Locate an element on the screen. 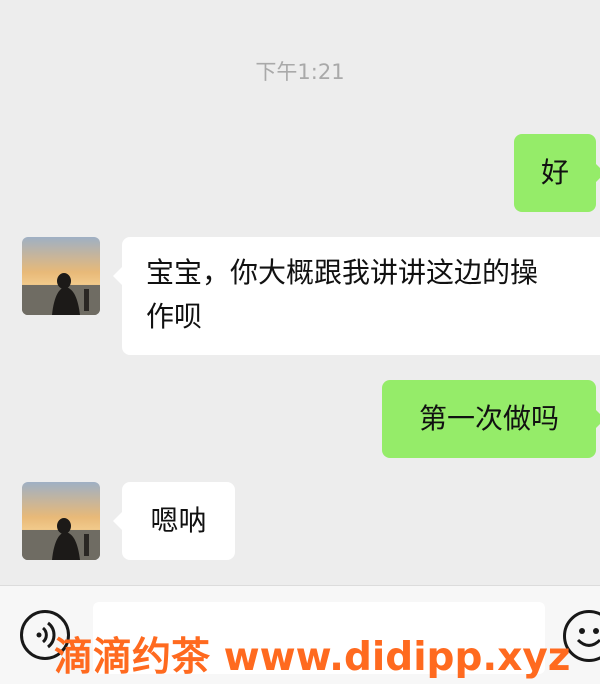 This screenshot has width=600, height=684. message-bubble-outgoing: 好 is located at coordinates (557, 173).